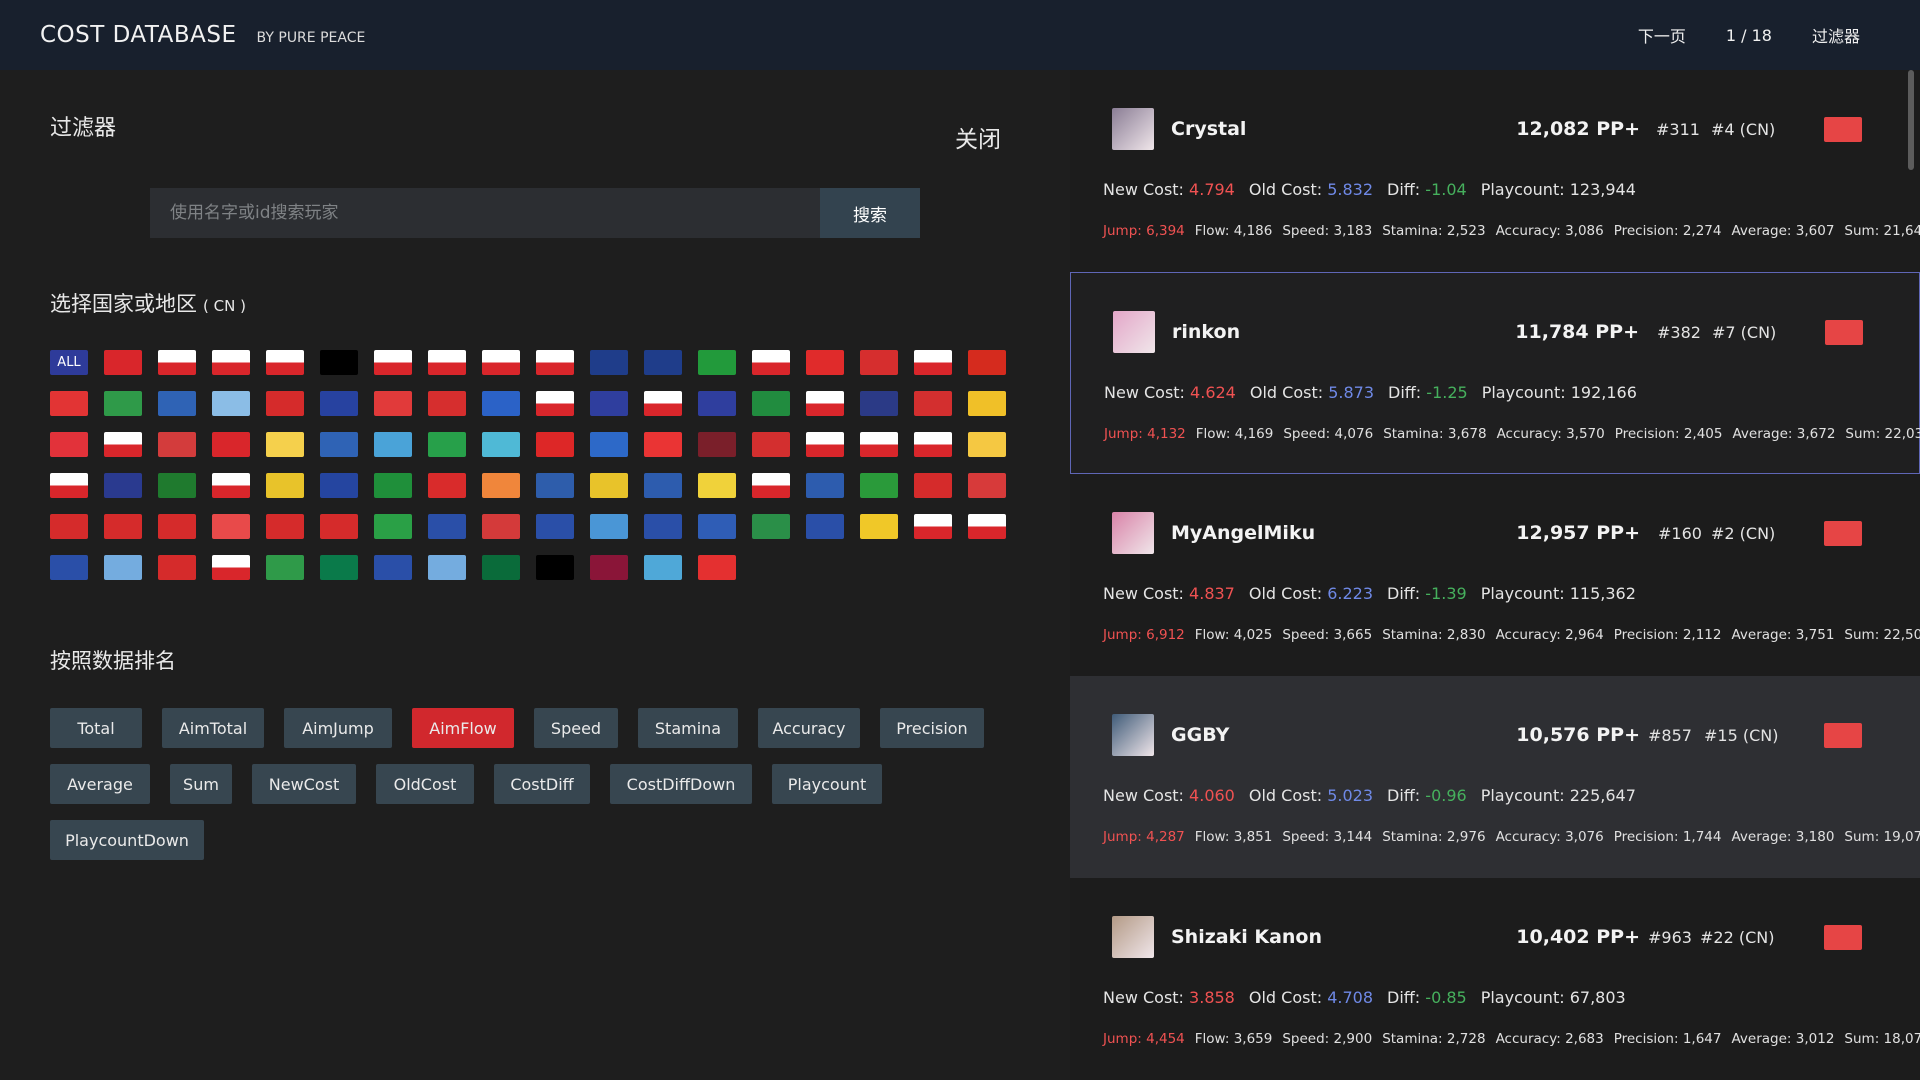 This screenshot has width=1920, height=1080. What do you see at coordinates (1836, 35) in the screenshot?
I see `filter-link: 过滤器` at bounding box center [1836, 35].